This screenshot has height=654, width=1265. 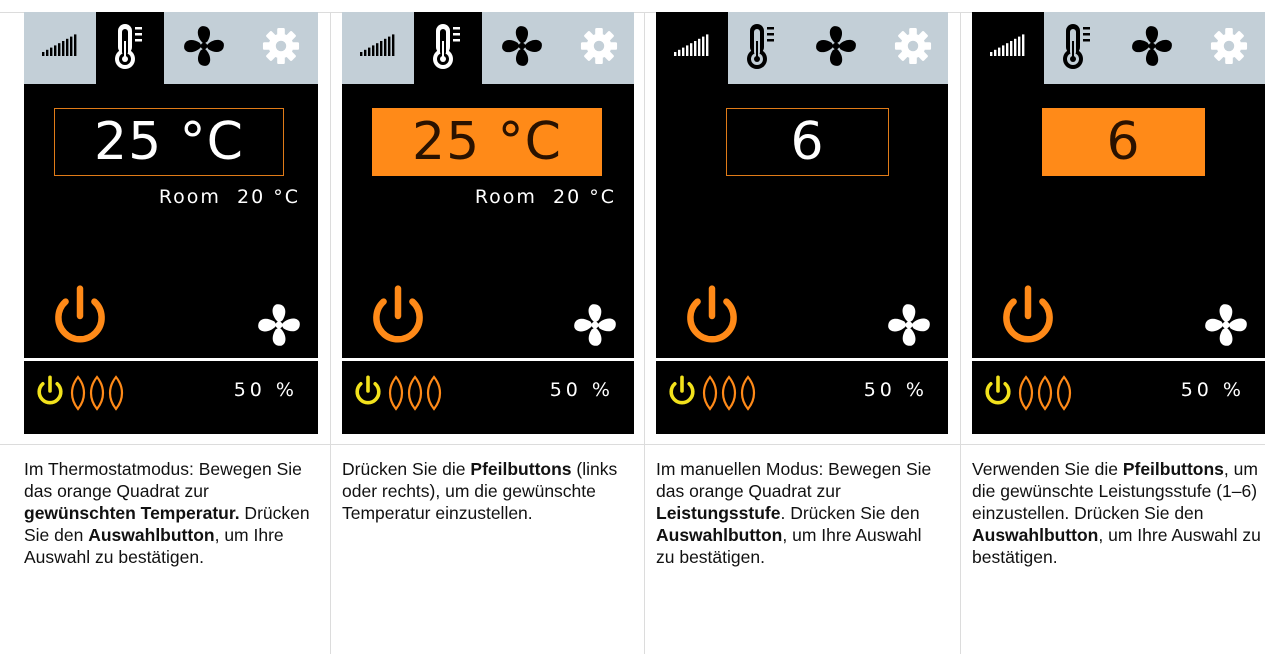 I want to click on instruction-text-segment: gewünschten Temperatur., so click(x=132, y=513).